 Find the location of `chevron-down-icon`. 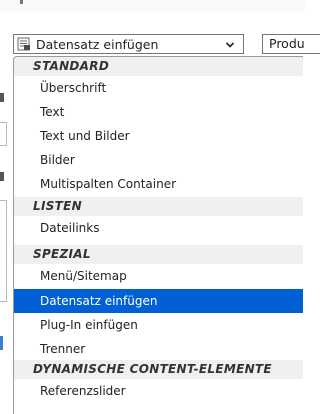

chevron-down-icon is located at coordinates (230, 44).